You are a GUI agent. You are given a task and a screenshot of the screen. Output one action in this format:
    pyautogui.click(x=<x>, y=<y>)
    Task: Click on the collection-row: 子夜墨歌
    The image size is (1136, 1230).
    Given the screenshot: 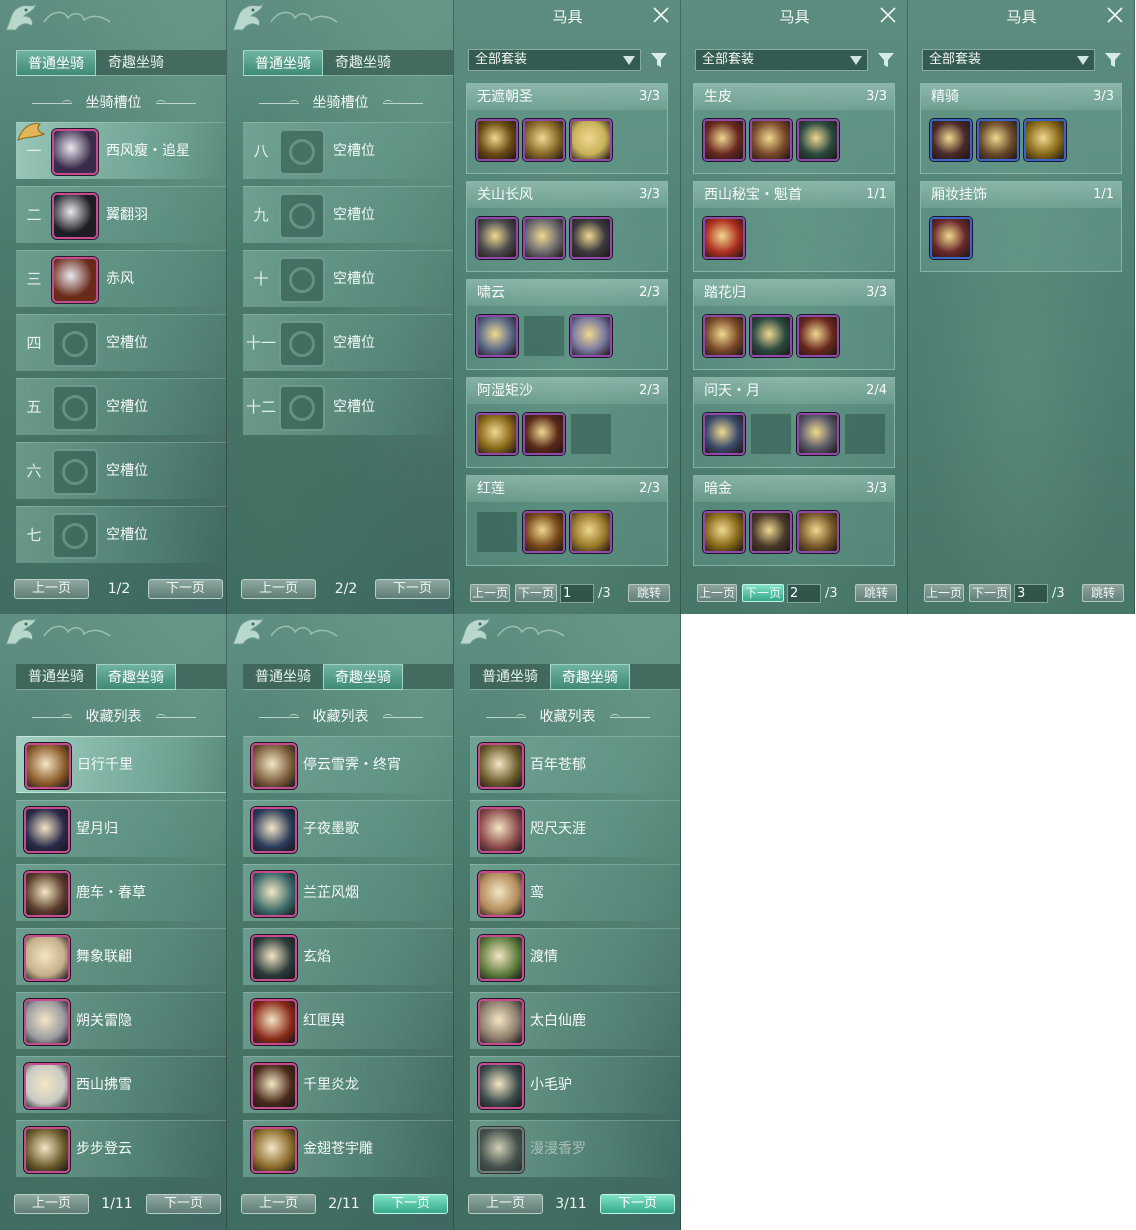 What is the action you would take?
    pyautogui.click(x=348, y=828)
    